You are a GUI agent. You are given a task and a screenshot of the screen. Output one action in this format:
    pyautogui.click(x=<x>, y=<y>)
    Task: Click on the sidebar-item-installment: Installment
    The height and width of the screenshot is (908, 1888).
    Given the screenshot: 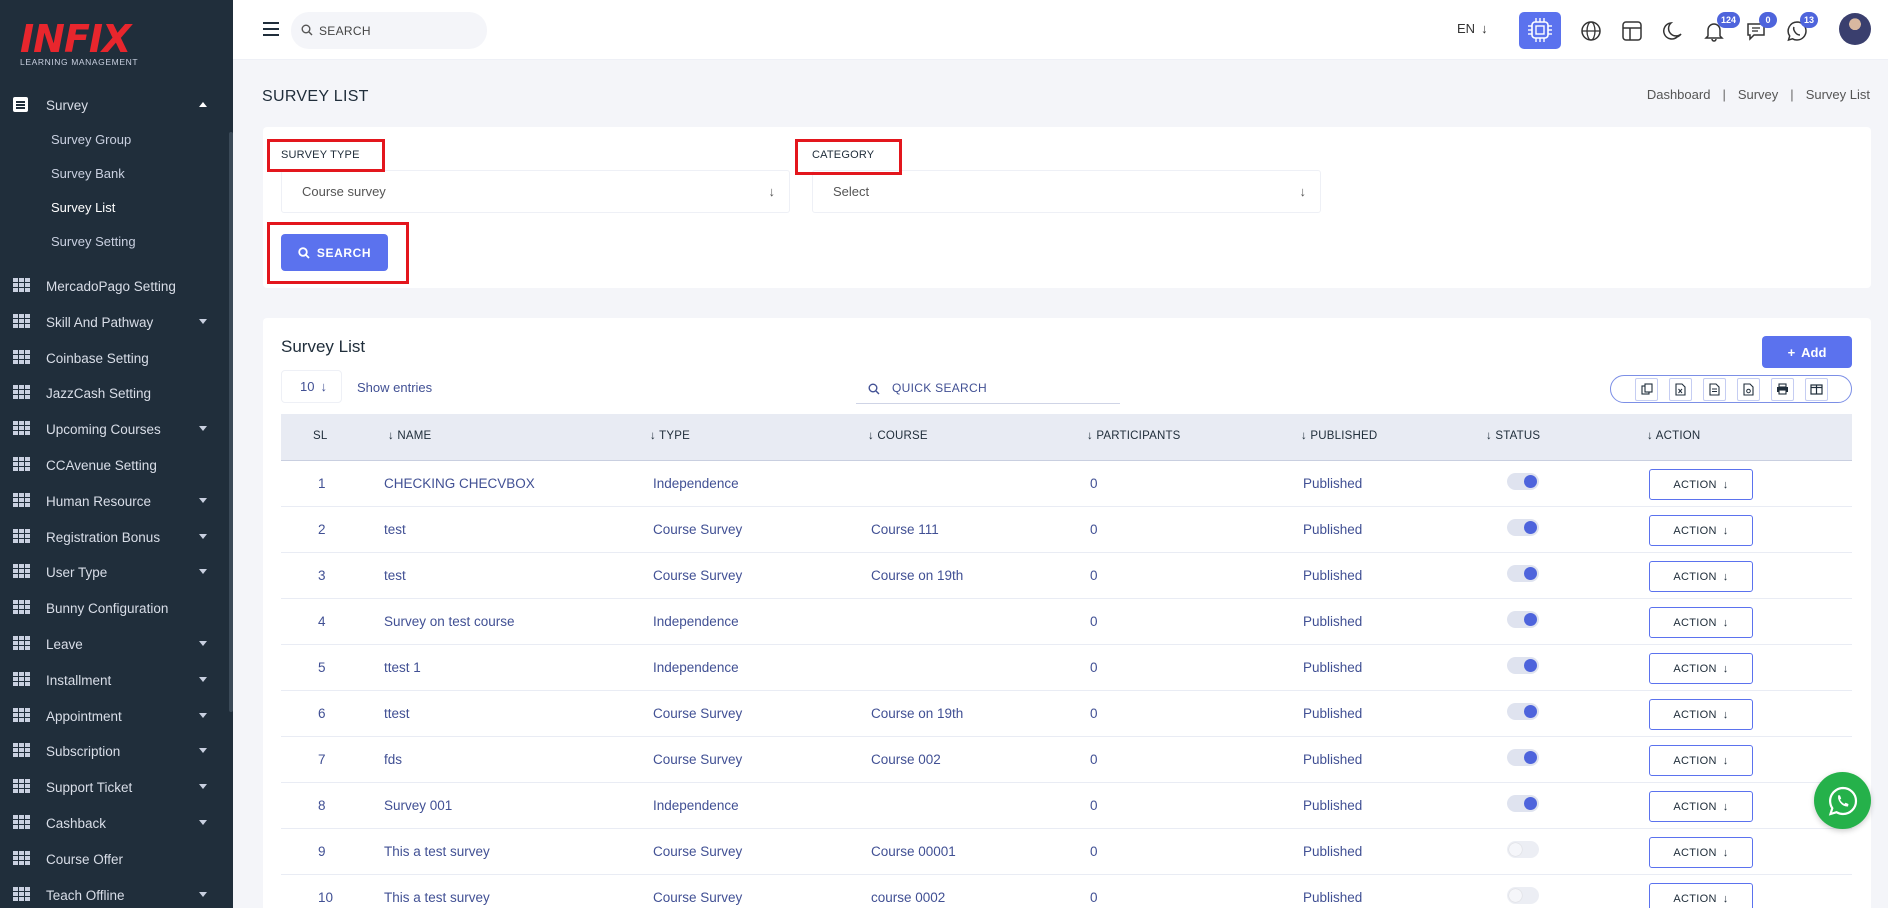 What is the action you would take?
    pyautogui.click(x=114, y=680)
    